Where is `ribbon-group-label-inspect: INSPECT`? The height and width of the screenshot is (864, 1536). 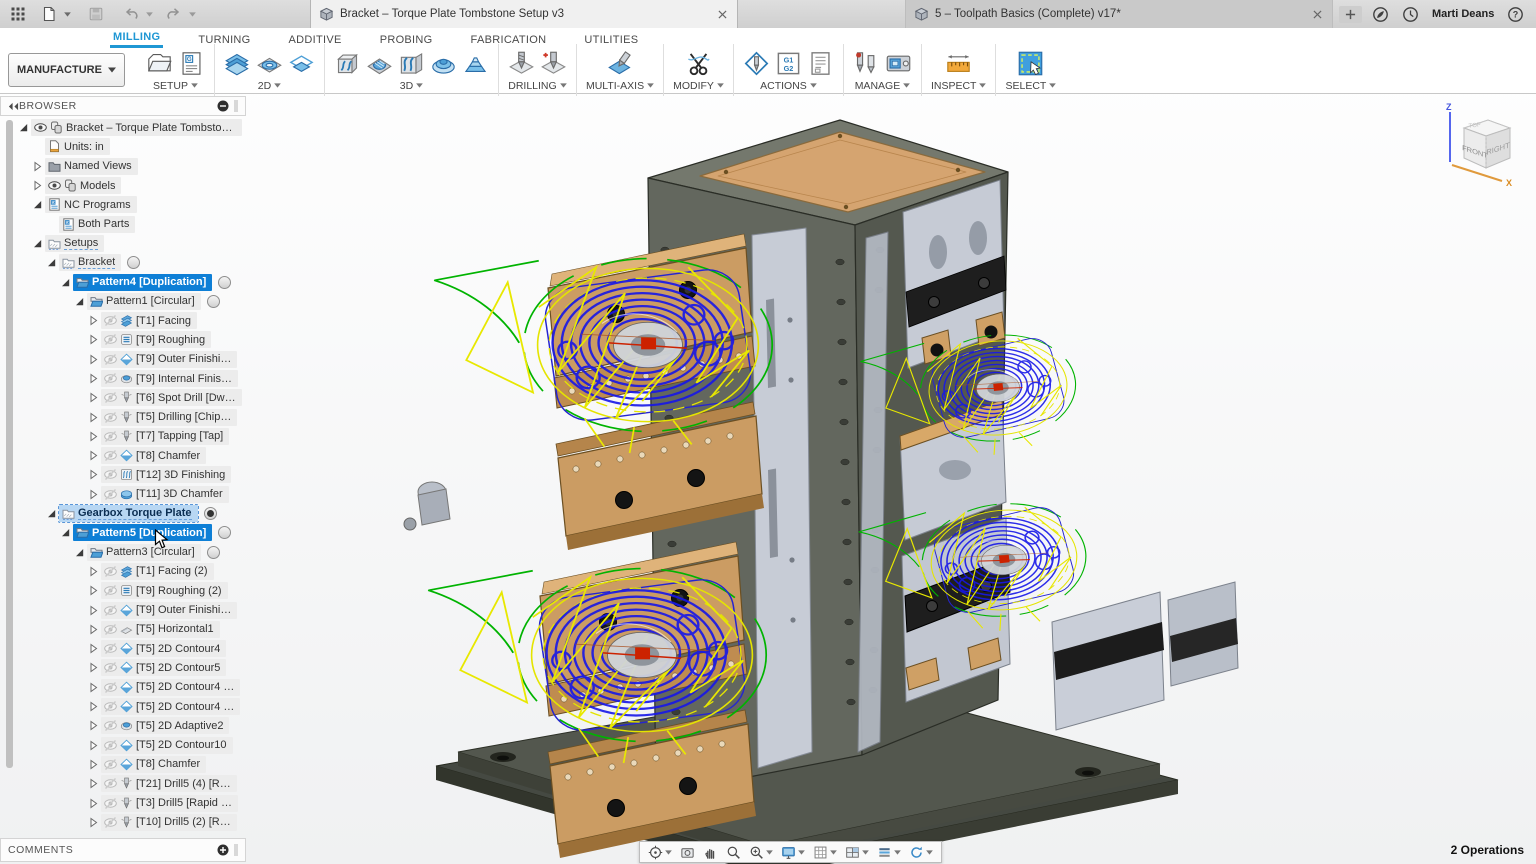 ribbon-group-label-inspect: INSPECT is located at coordinates (959, 86).